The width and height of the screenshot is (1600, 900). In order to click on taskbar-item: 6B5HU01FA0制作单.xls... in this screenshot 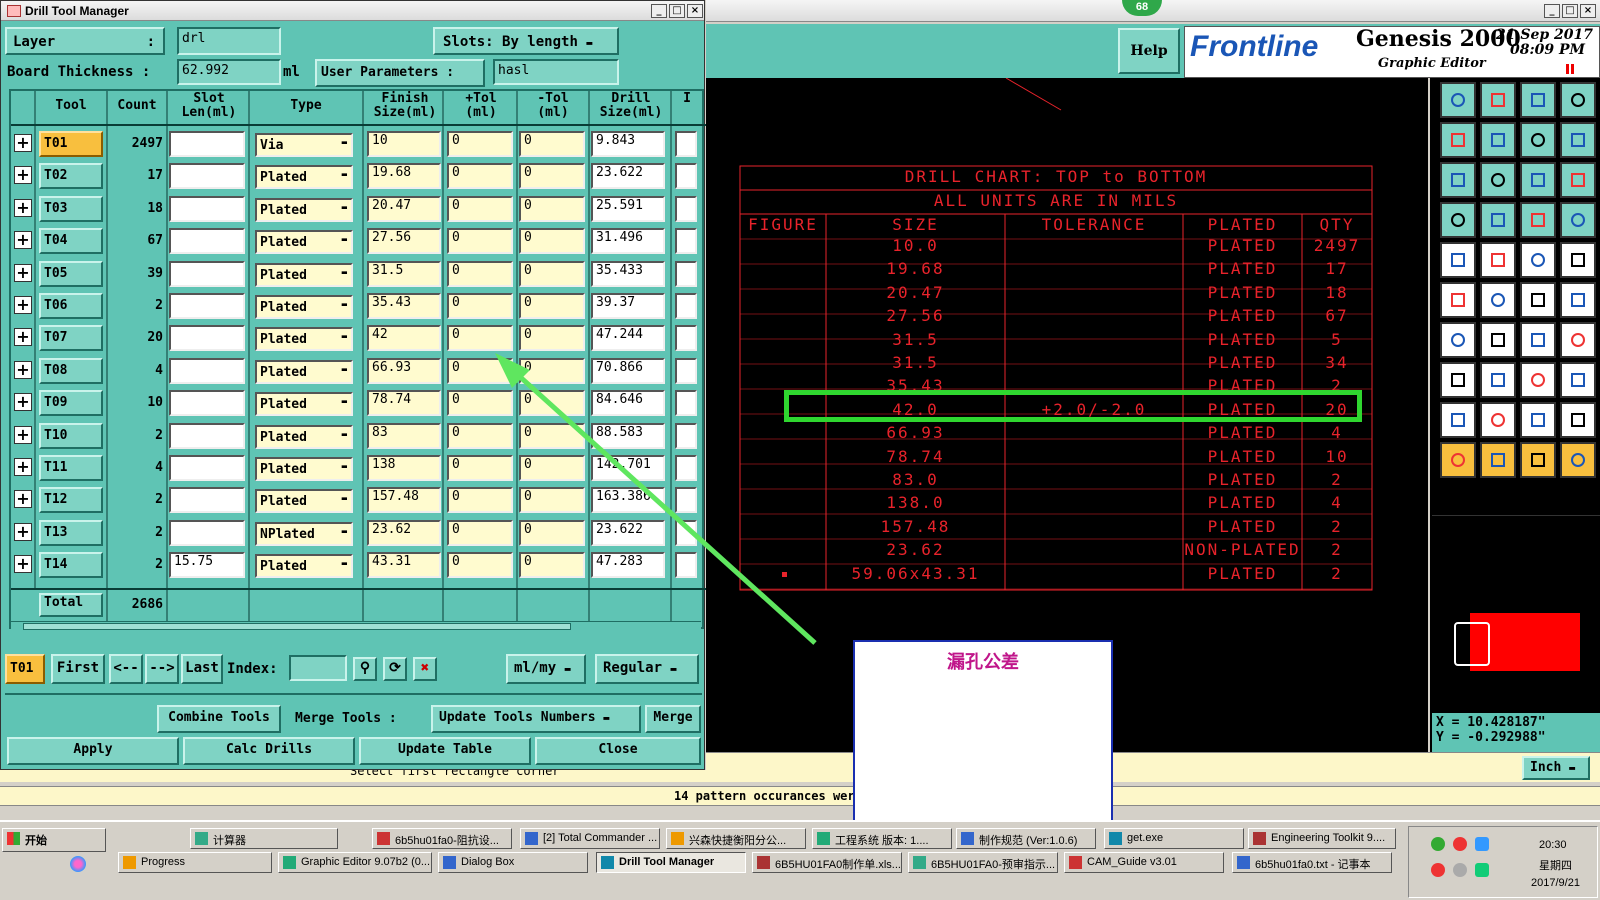, I will do `click(827, 862)`.